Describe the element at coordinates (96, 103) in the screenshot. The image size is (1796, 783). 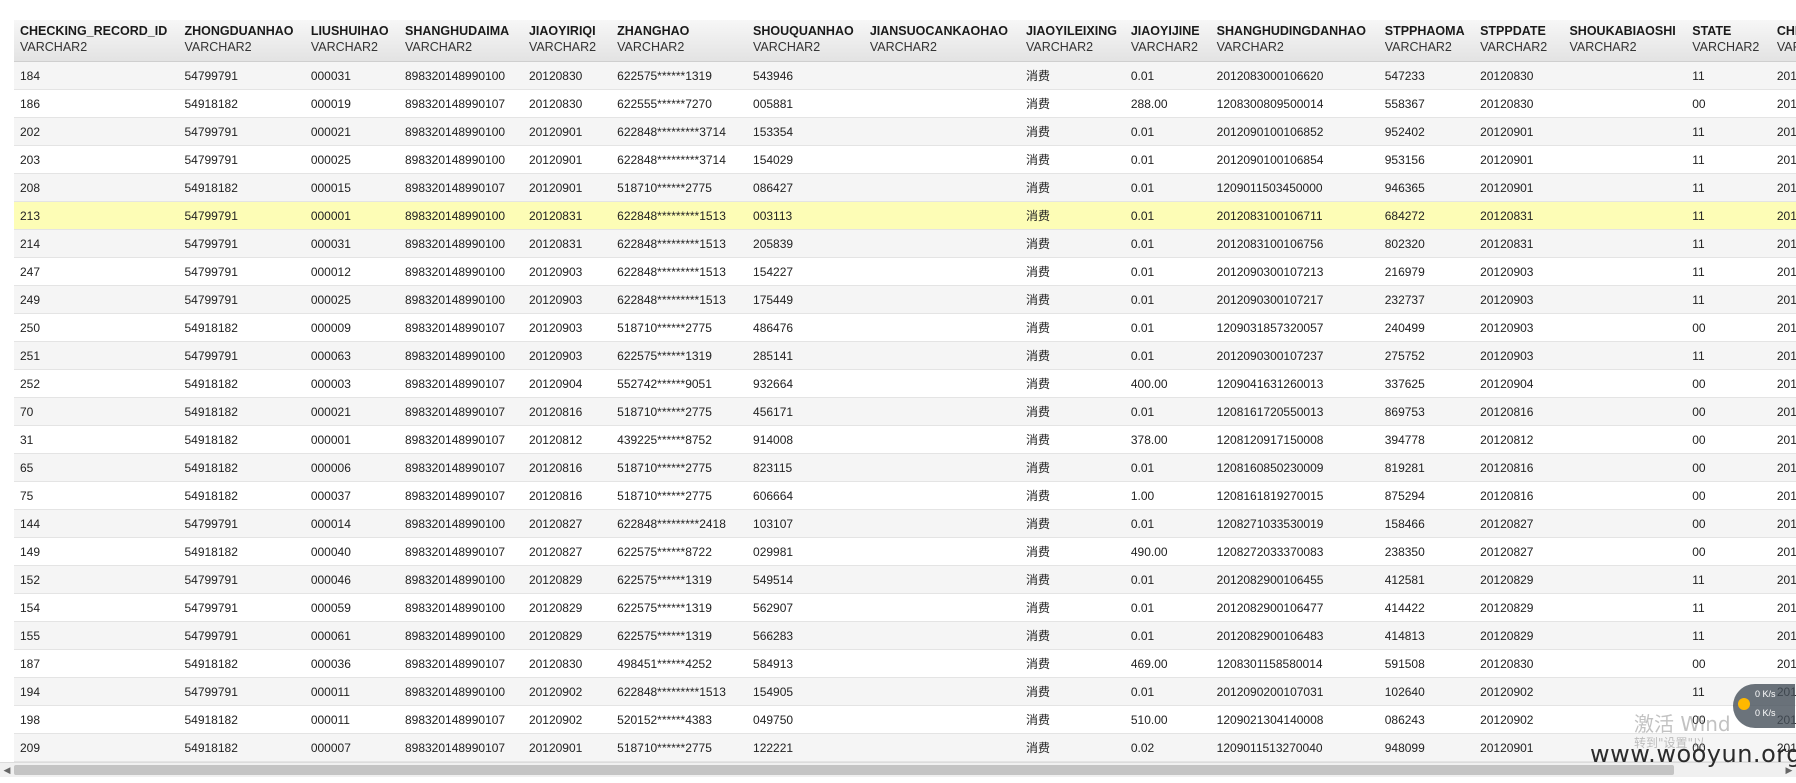
I see `table-cell: 186` at that location.